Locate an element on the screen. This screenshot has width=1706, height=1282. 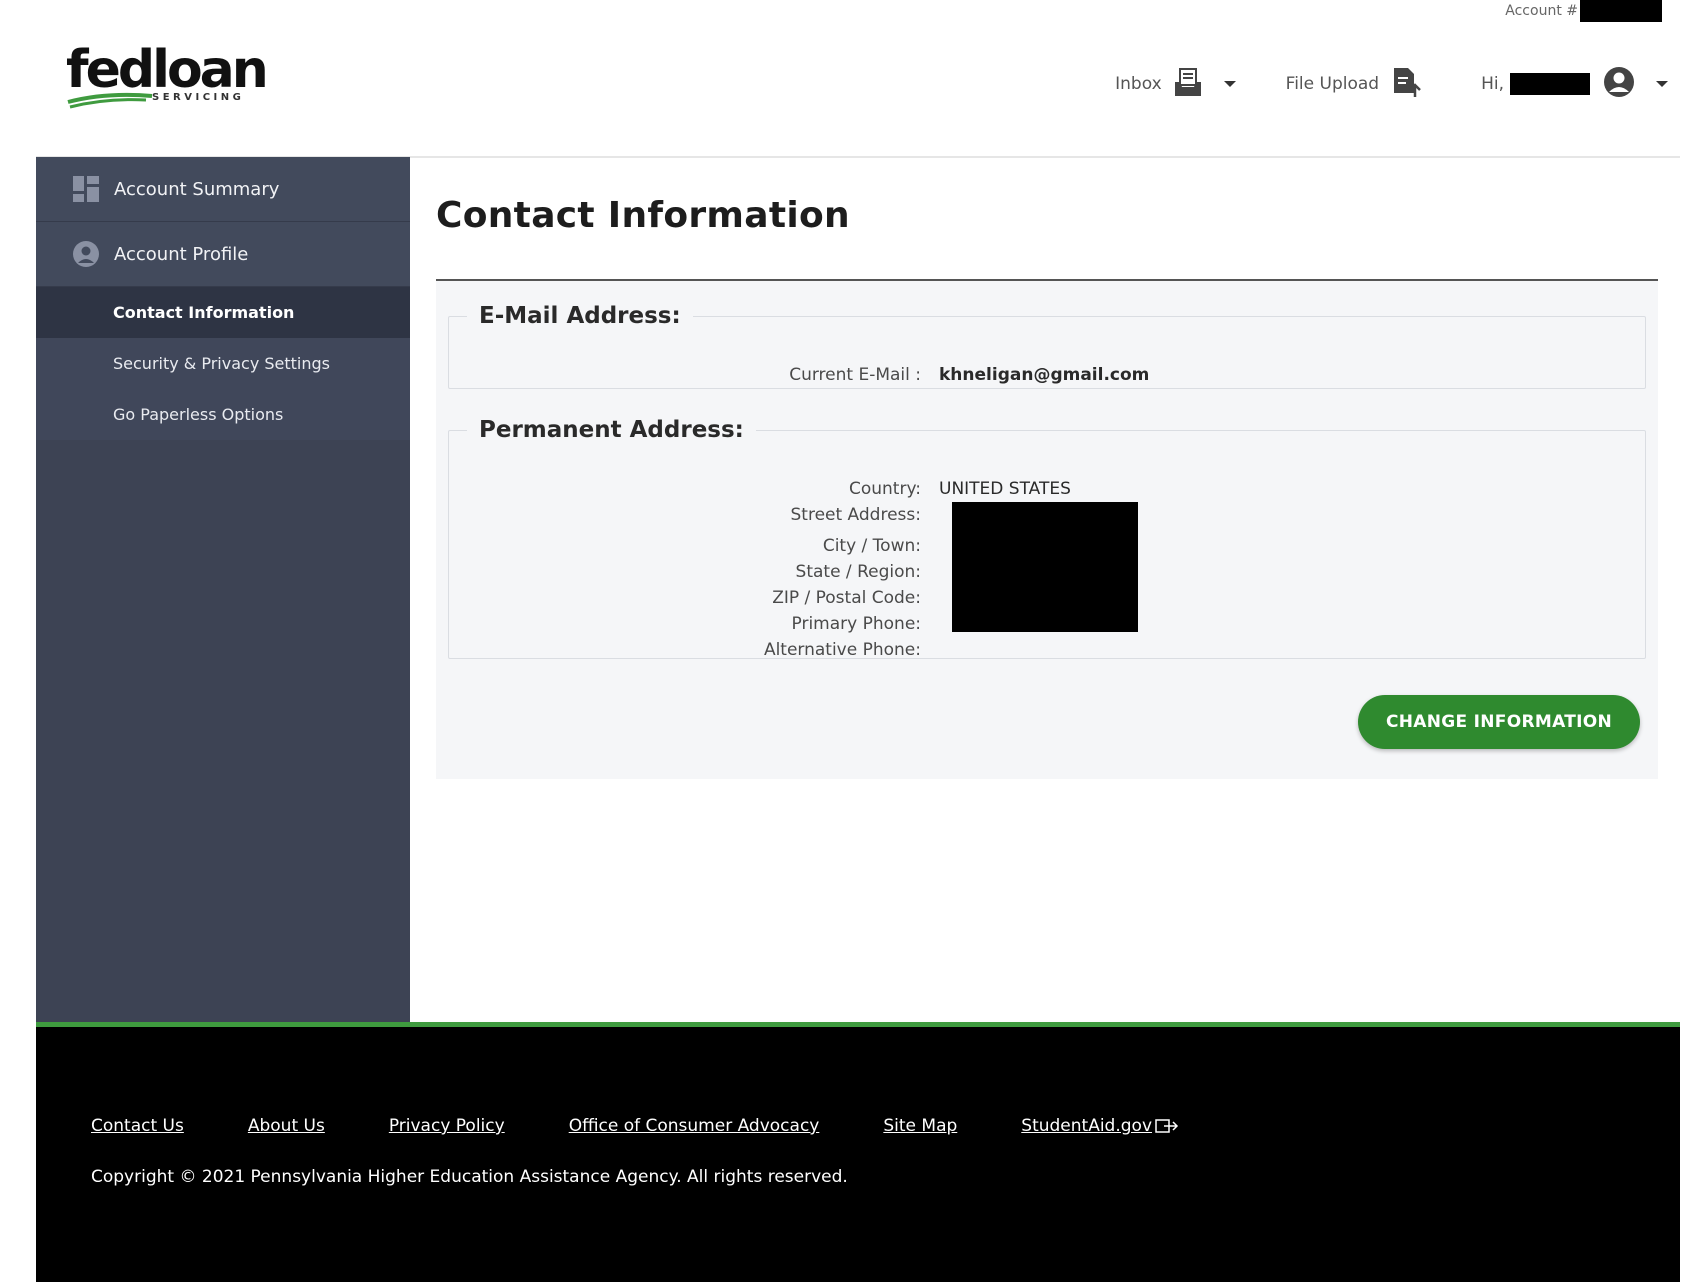
account-number-label: Account # is located at coordinates (1541, 11).